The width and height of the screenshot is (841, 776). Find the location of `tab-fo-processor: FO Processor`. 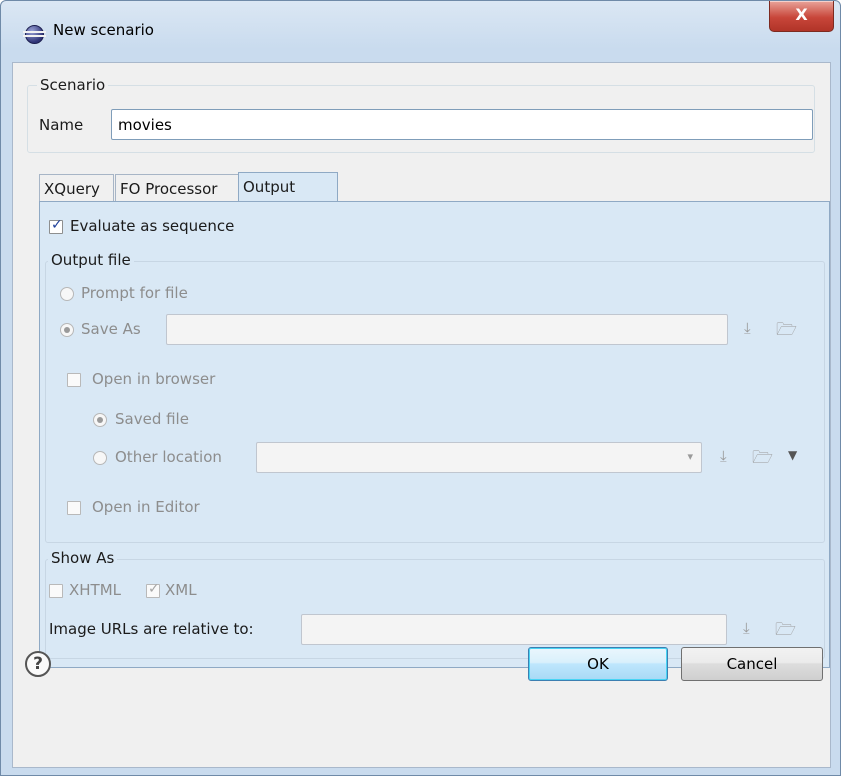

tab-fo-processor: FO Processor is located at coordinates (177, 188).